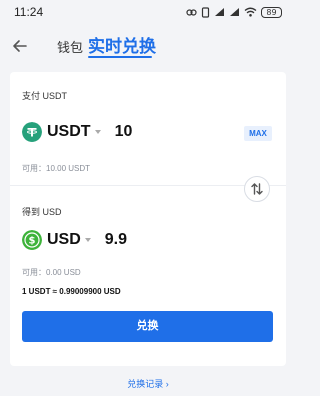  What do you see at coordinates (32, 132) in the screenshot?
I see `usdt-coin-icon` at bounding box center [32, 132].